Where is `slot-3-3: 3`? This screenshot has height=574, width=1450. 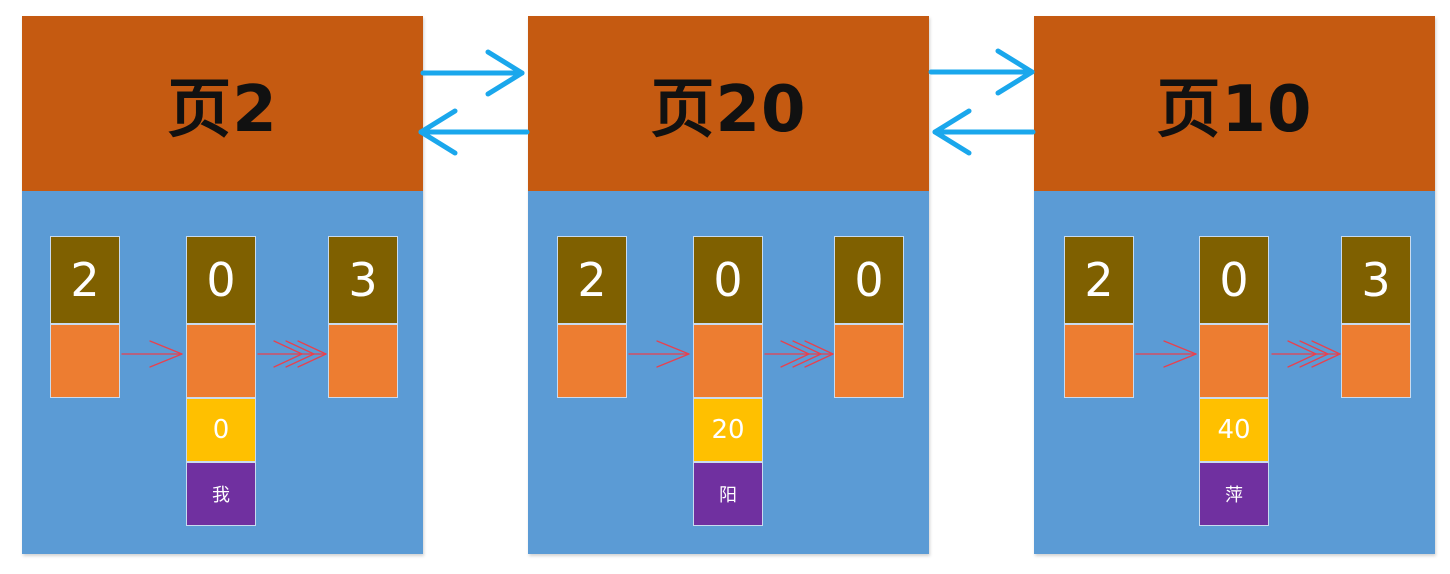
slot-3-3: 3 is located at coordinates (1376, 280).